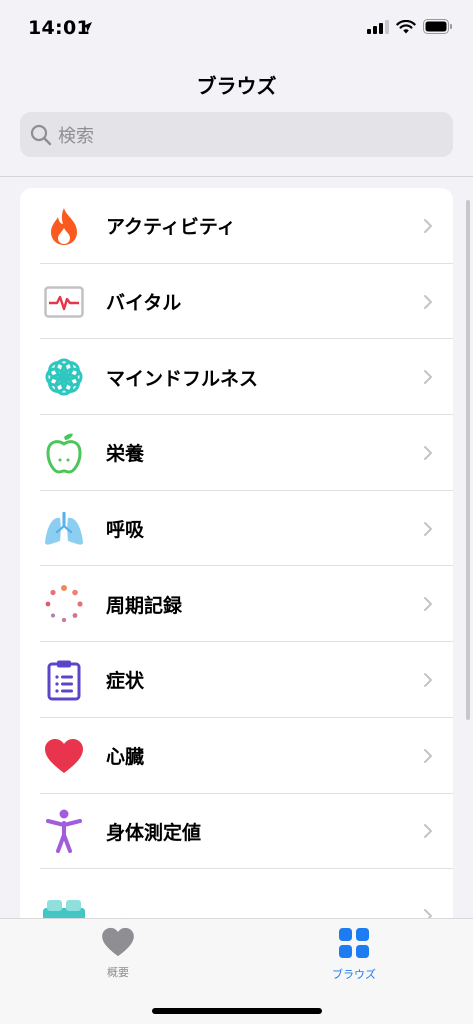  What do you see at coordinates (182, 378) in the screenshot?
I see `category-label: マインドフルネス` at bounding box center [182, 378].